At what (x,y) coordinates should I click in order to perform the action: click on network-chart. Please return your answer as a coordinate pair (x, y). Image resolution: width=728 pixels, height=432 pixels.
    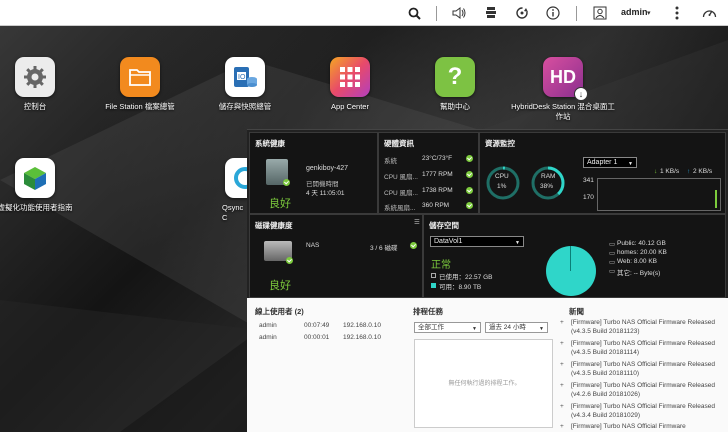
    Looking at the image, I should click on (659, 194).